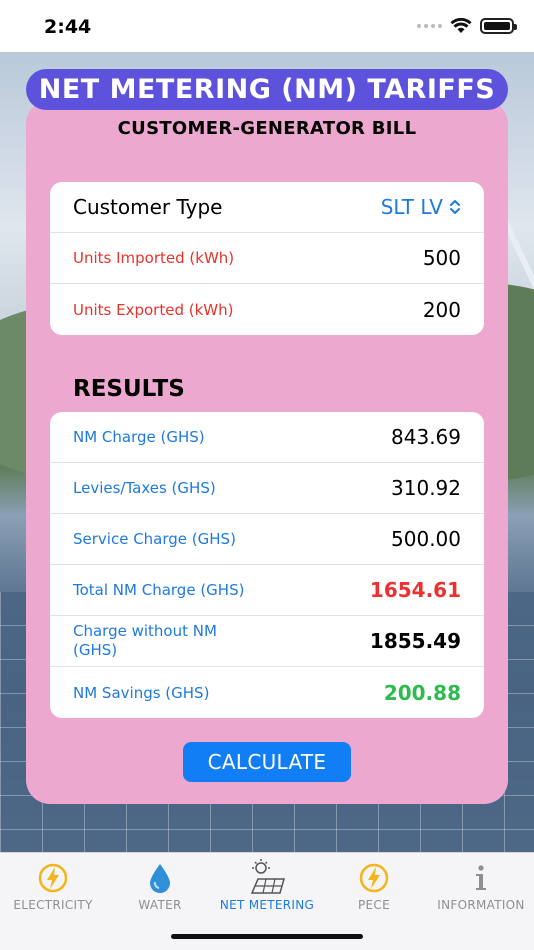 This screenshot has height=950, width=534. Describe the element at coordinates (160, 905) in the screenshot. I see `tab-water-label: WATER` at that location.